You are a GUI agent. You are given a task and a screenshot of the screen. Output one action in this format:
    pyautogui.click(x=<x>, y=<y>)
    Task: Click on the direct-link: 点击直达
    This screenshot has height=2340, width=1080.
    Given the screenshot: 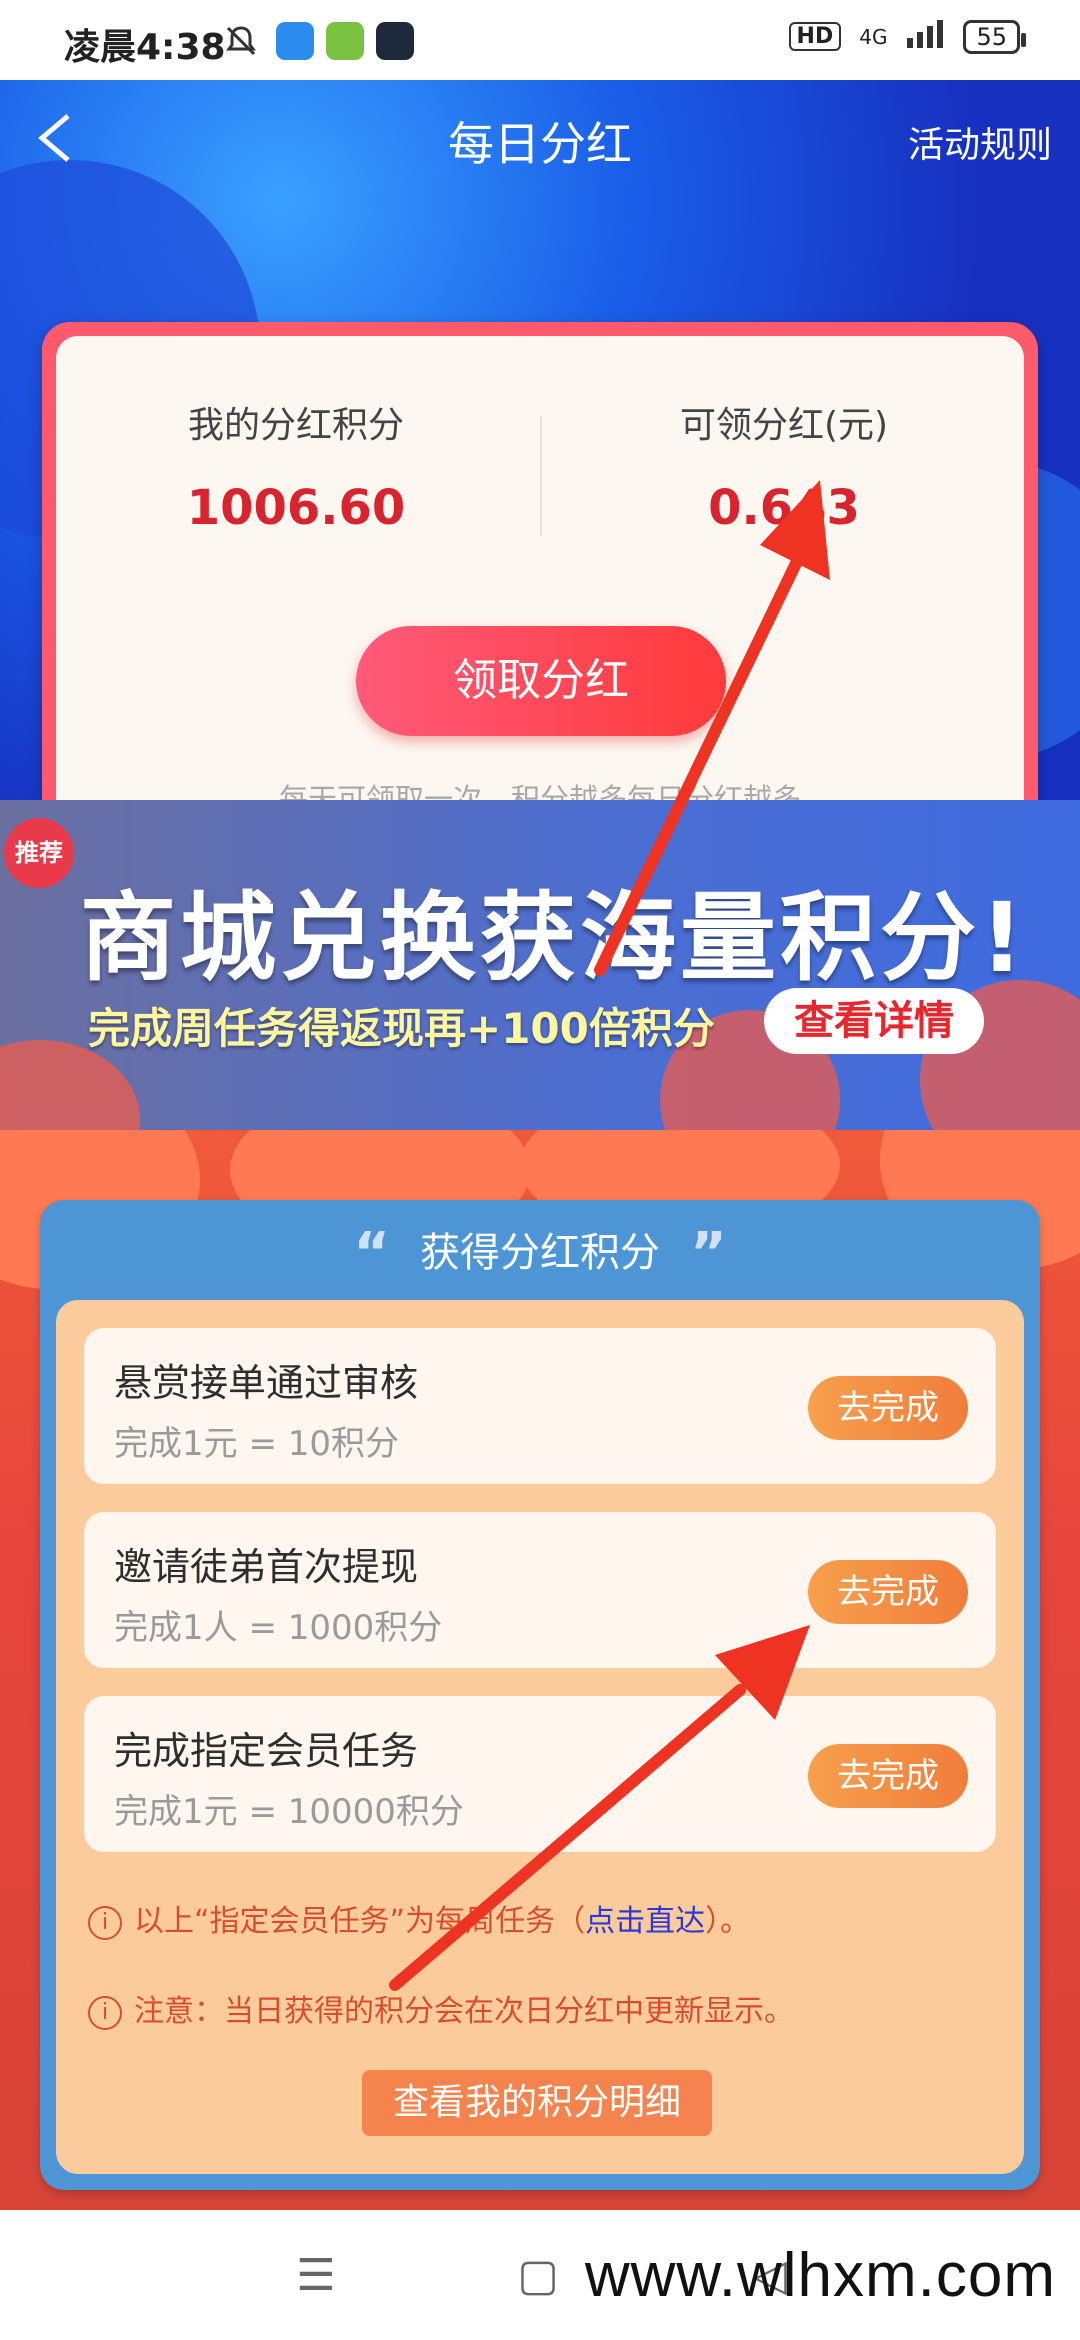 What is the action you would take?
    pyautogui.click(x=645, y=1921)
    